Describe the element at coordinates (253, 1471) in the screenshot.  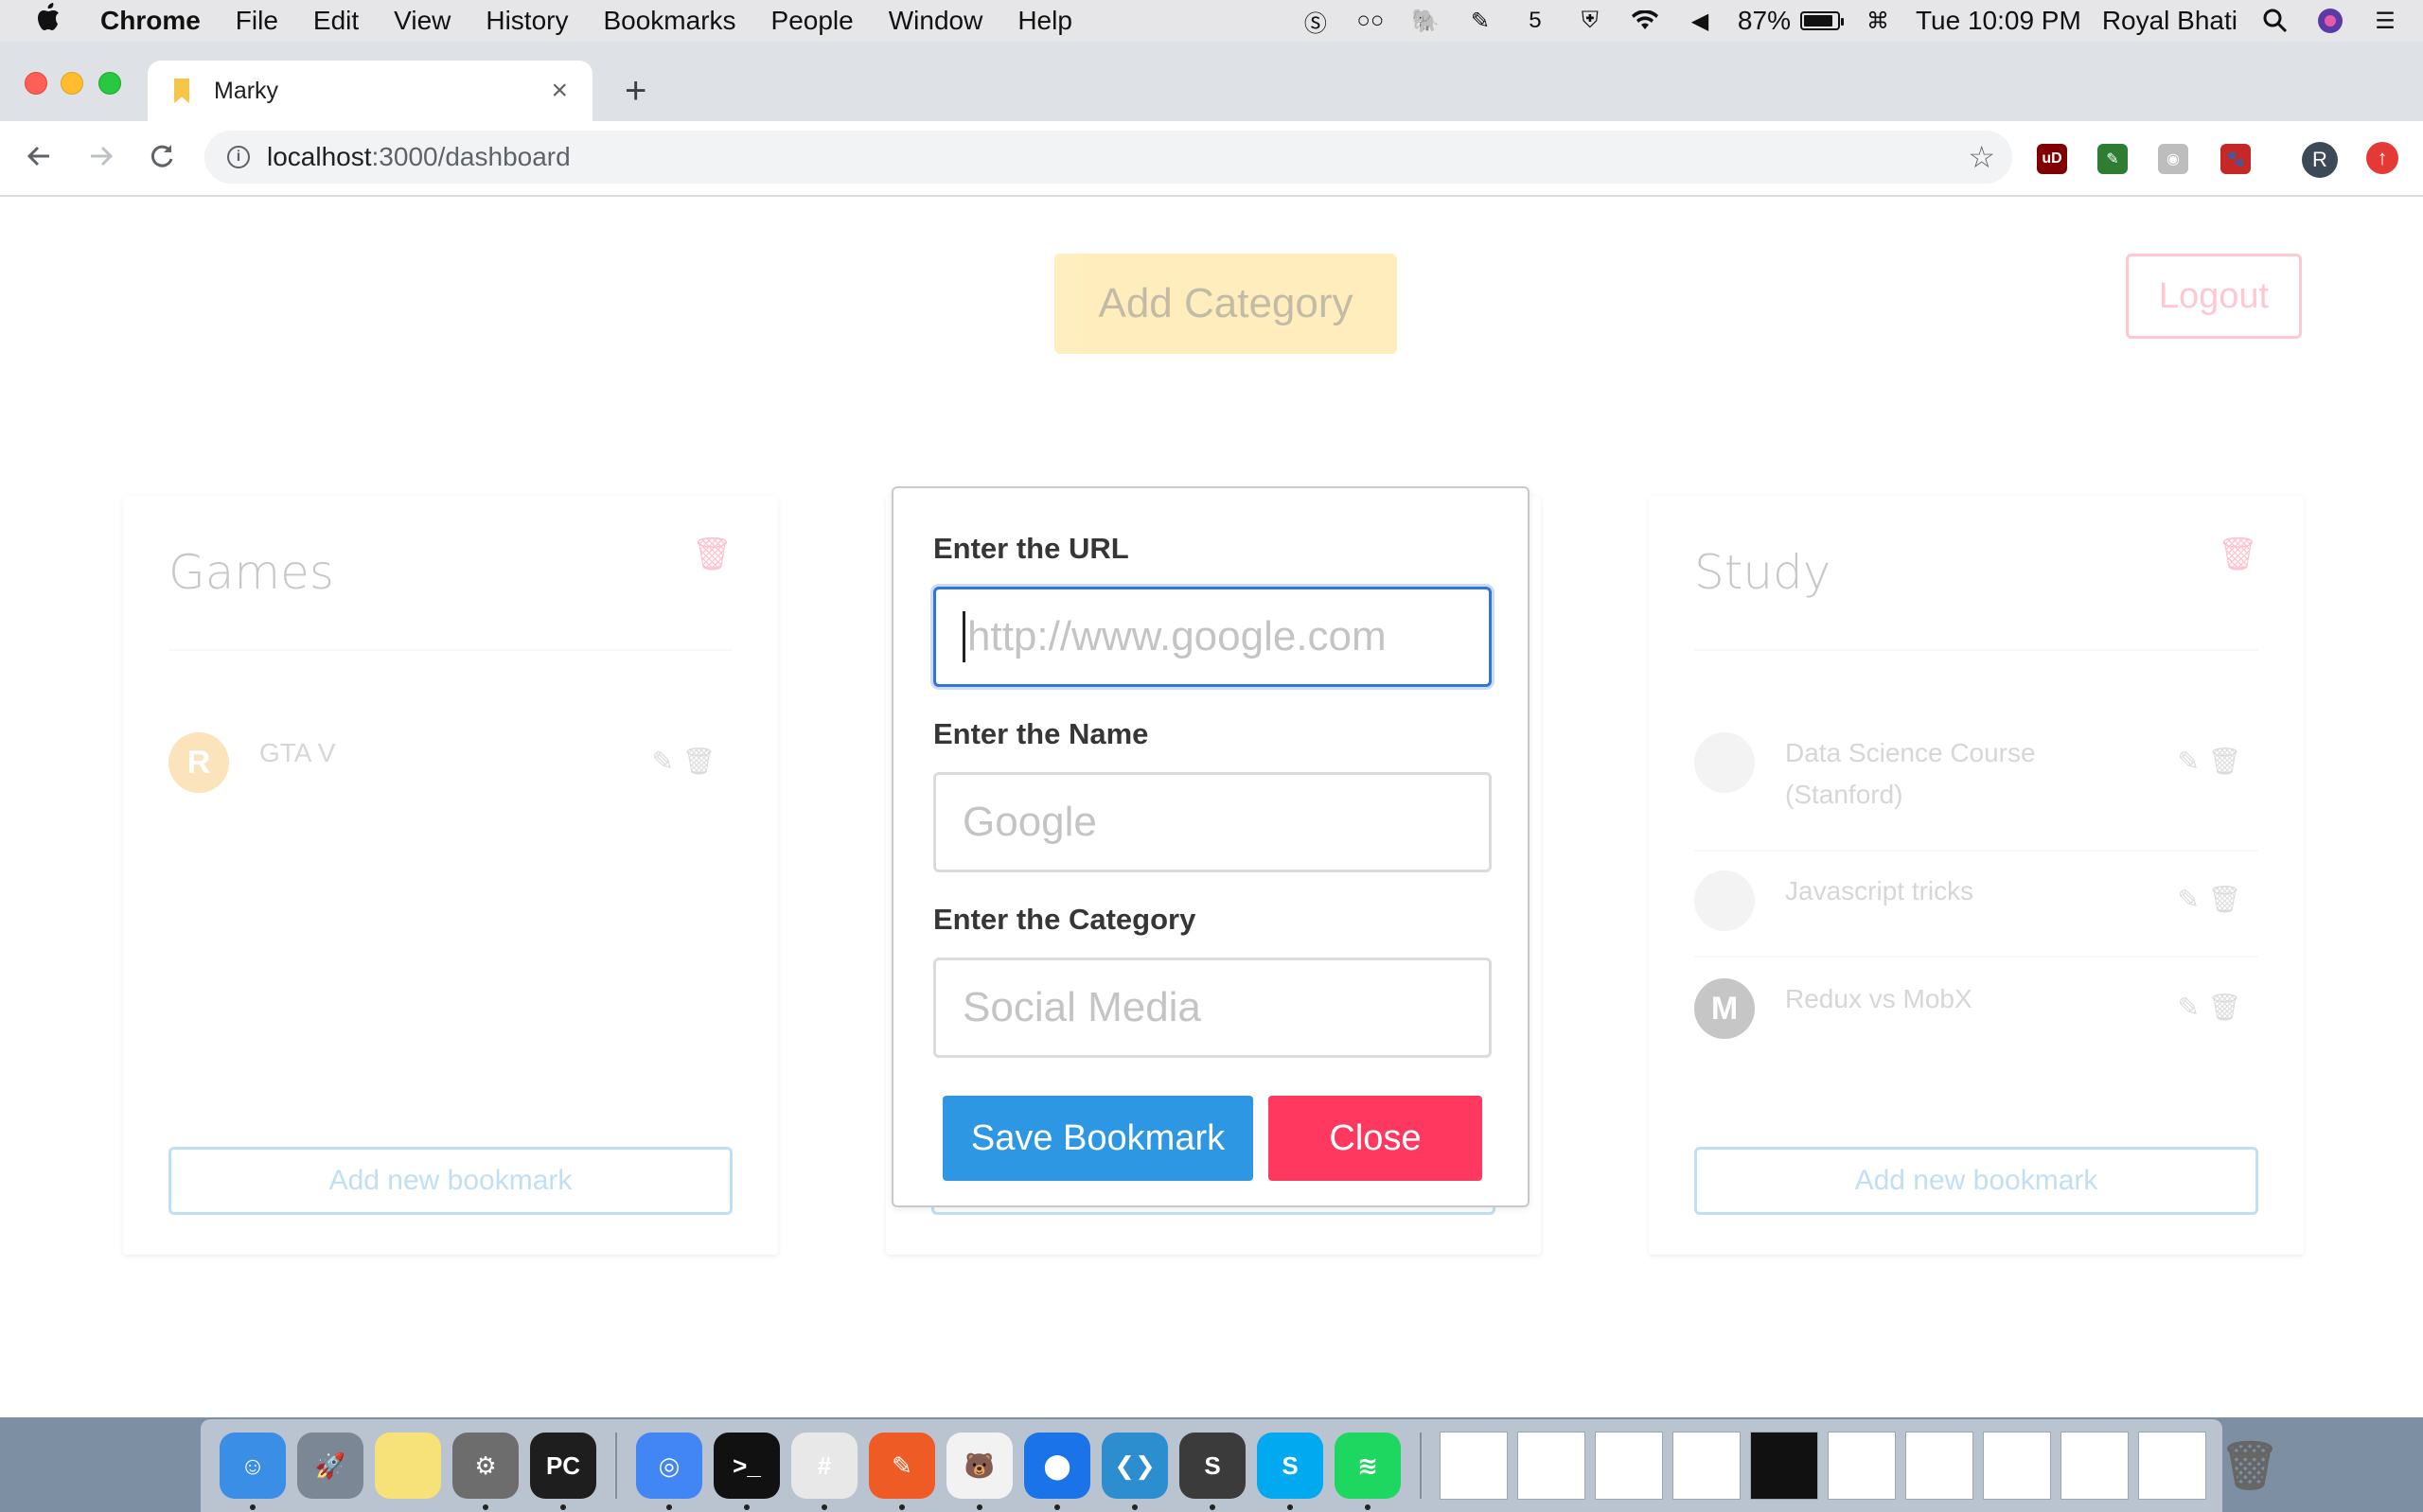
I see `finder-icon: ☺` at that location.